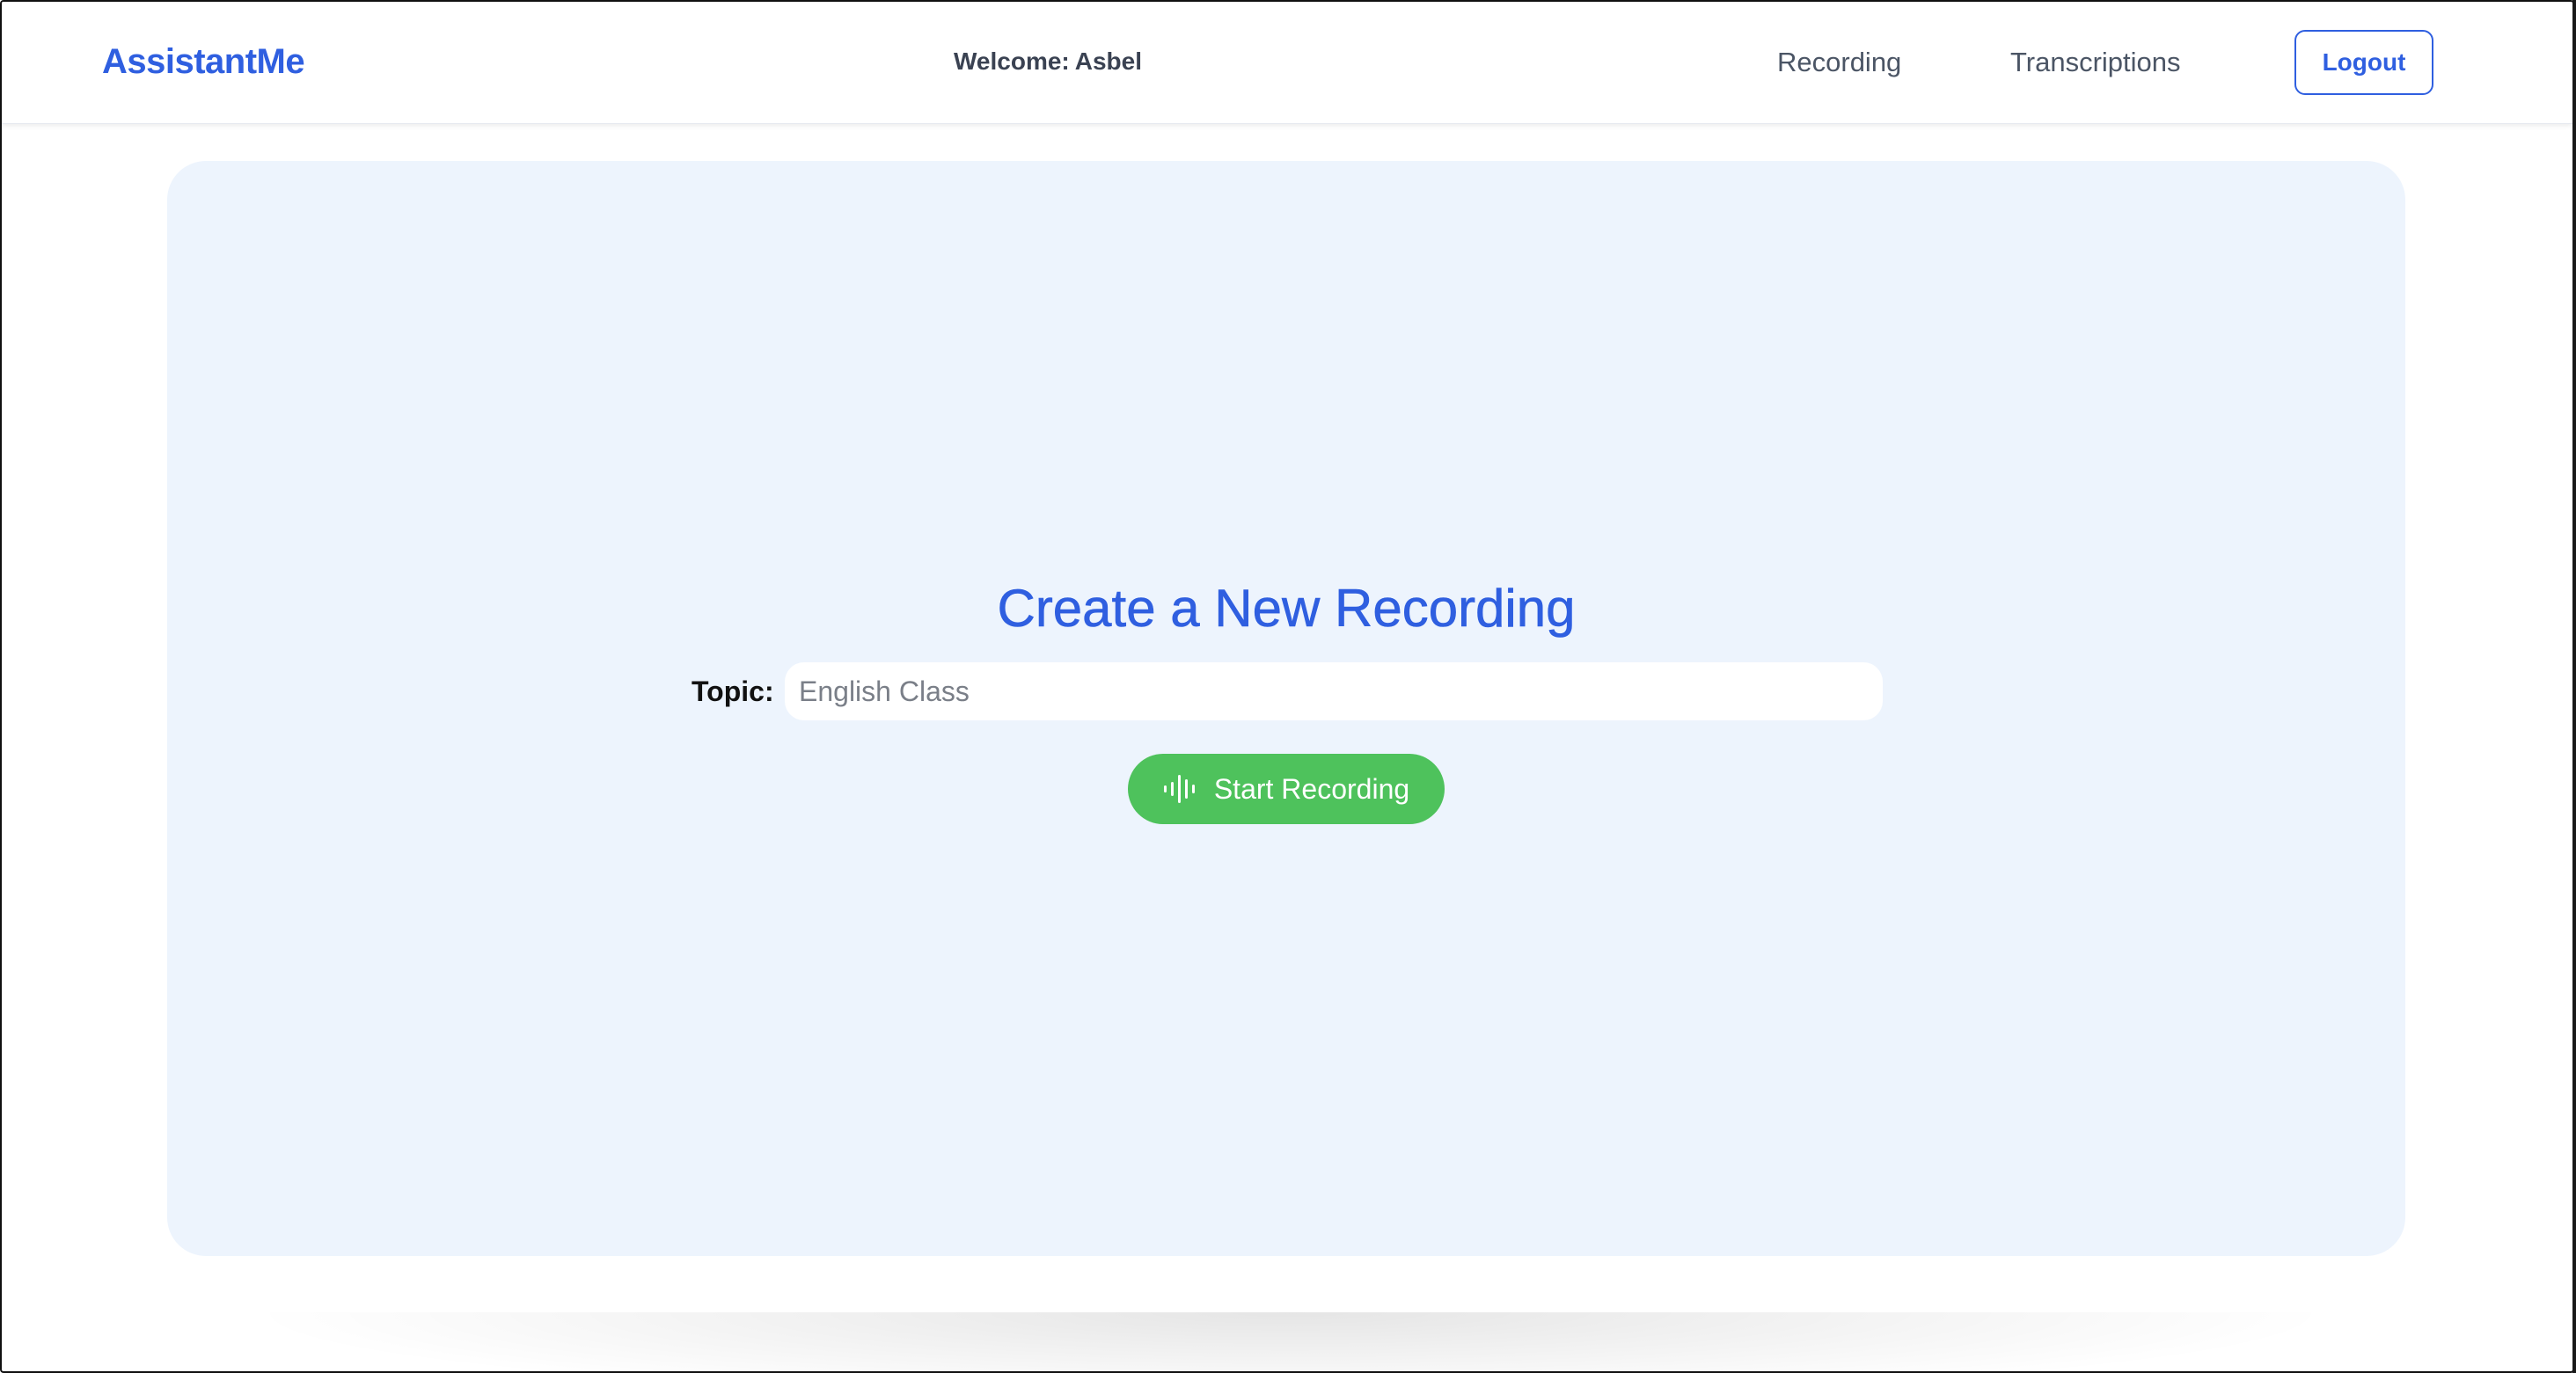 This screenshot has width=2576, height=1373. Describe the element at coordinates (2574, 686) in the screenshot. I see `window-edge` at that location.